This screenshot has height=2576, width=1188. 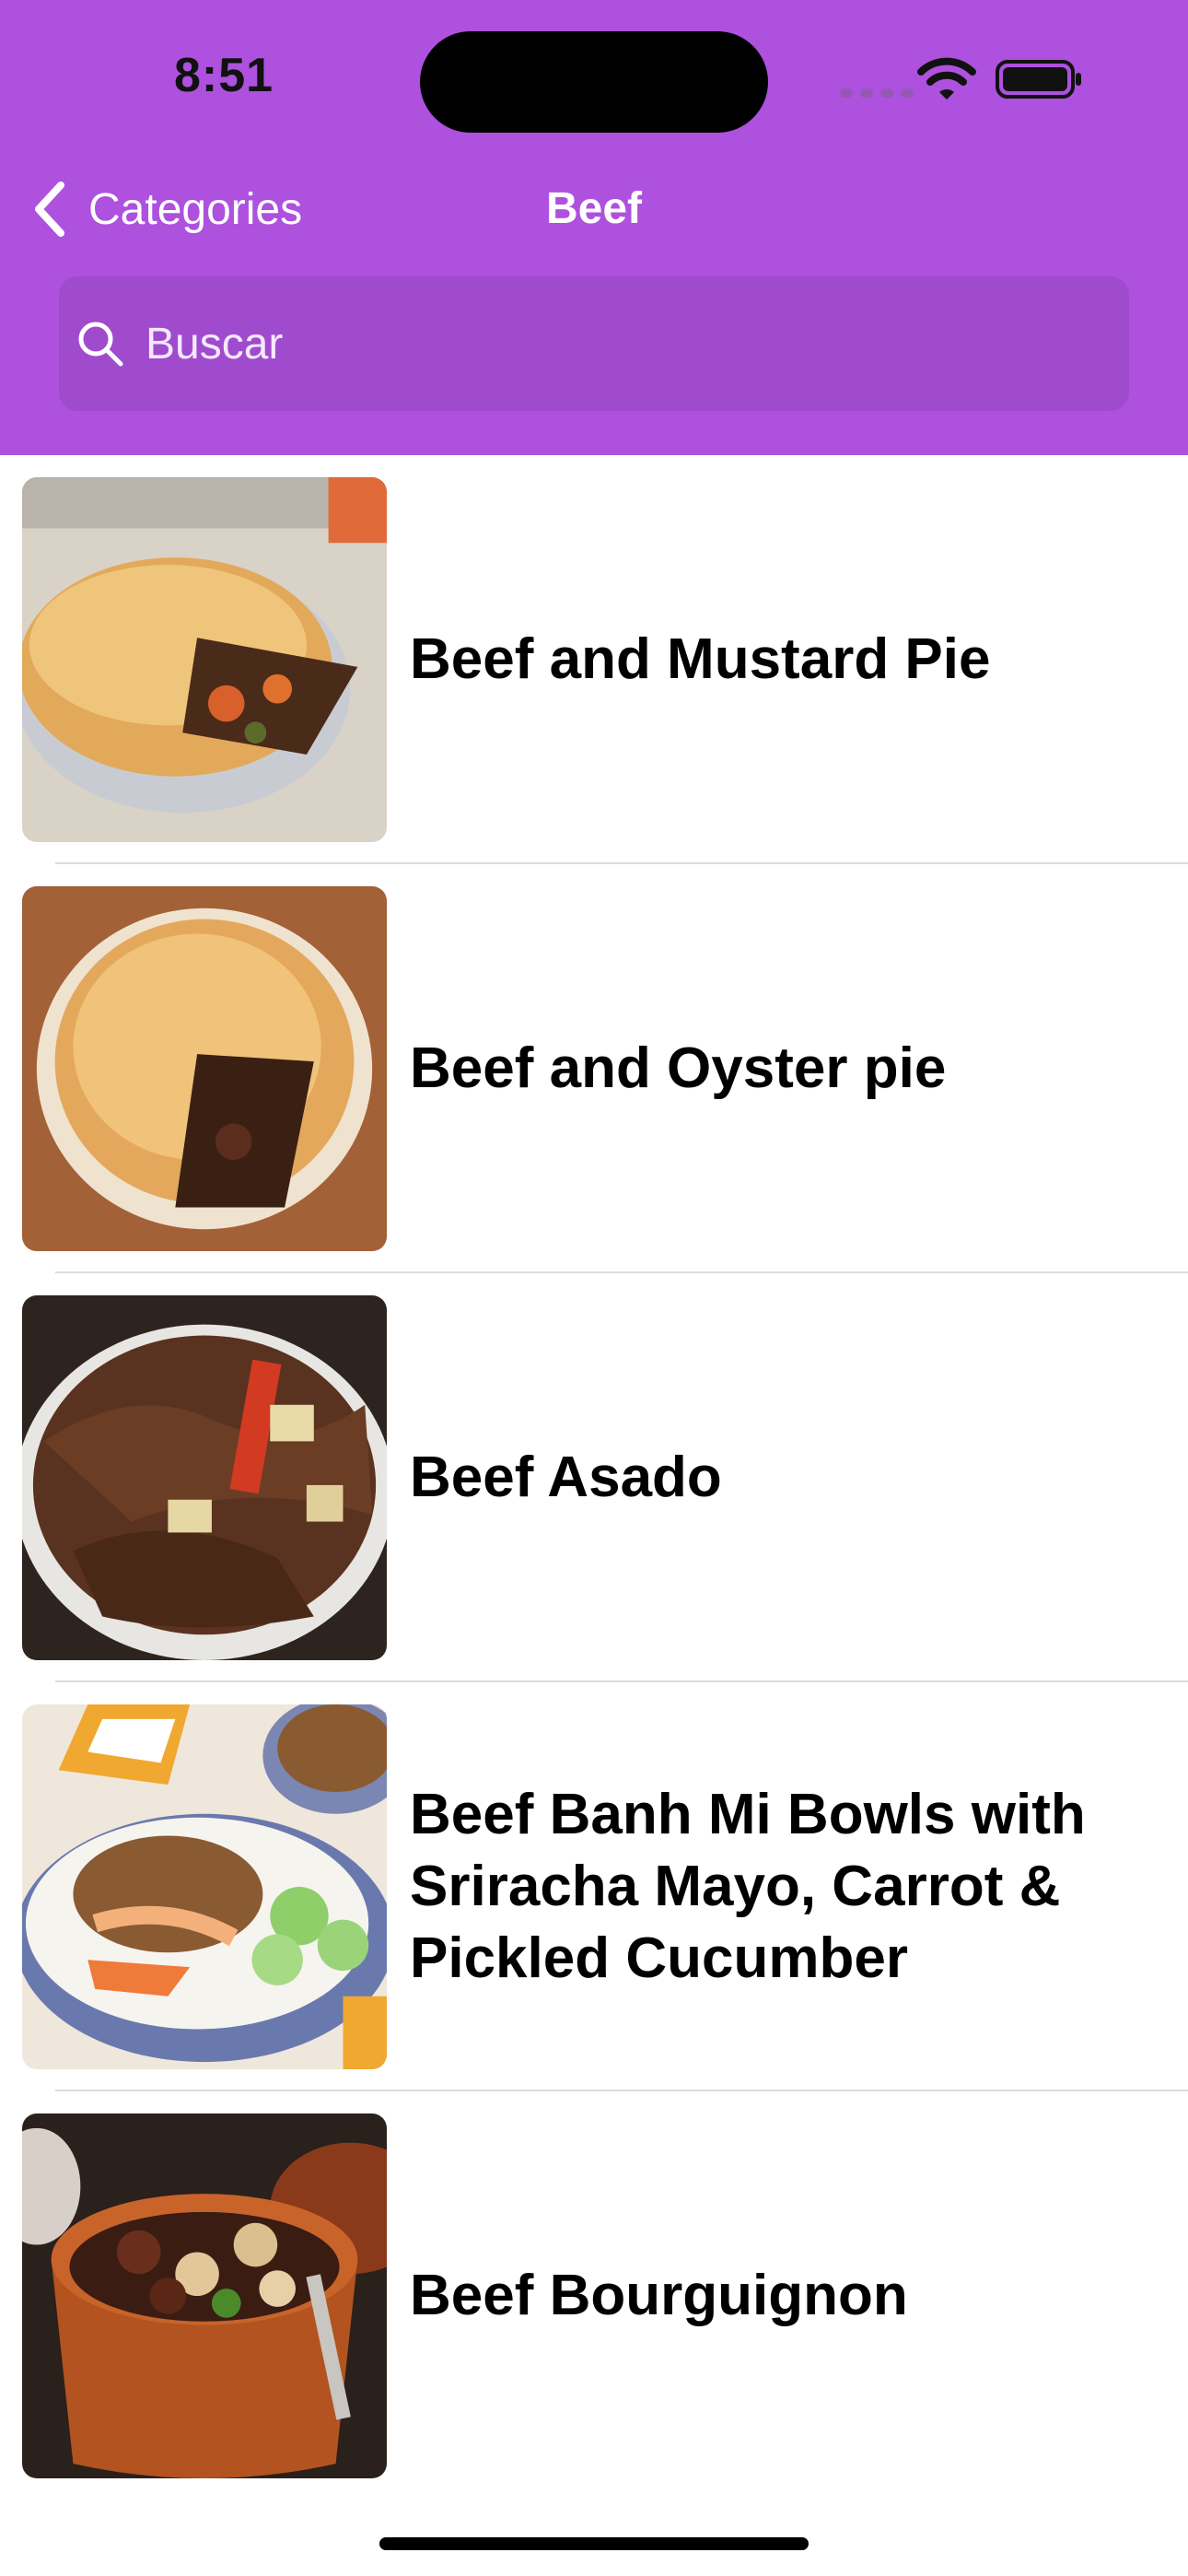 What do you see at coordinates (594, 82) in the screenshot?
I see `dynamic-island` at bounding box center [594, 82].